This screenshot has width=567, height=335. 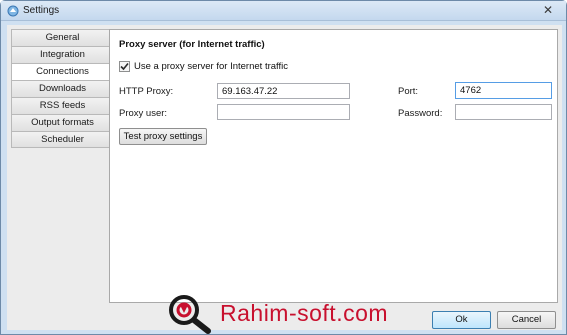 I want to click on tab-connections: Connections, so click(x=62, y=71).